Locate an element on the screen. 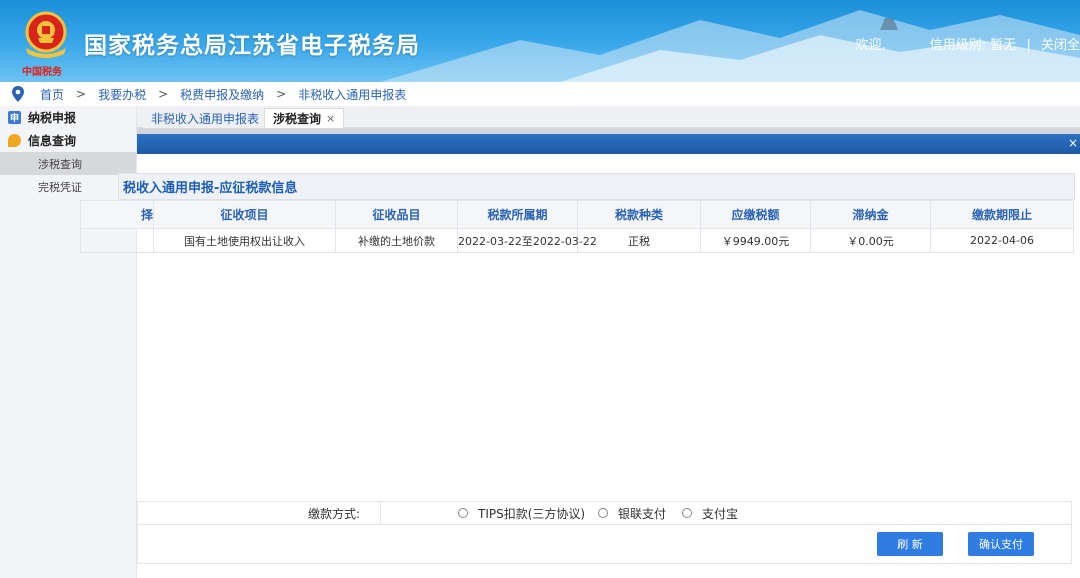 This screenshot has width=1080, height=578. cell-late-fee: ￥0.00元 is located at coordinates (870, 240).